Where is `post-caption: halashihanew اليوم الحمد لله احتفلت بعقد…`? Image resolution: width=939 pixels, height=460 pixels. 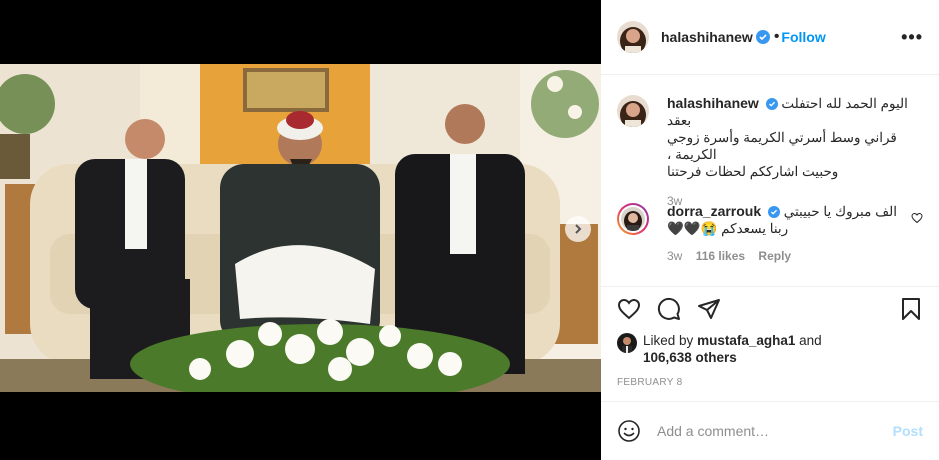 post-caption: halashihanew اليوم الحمد لله احتفلت بعقد… is located at coordinates (770, 151).